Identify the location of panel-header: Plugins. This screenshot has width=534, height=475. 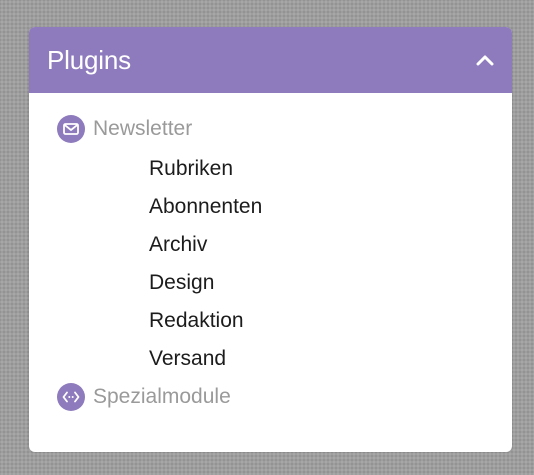
(270, 60).